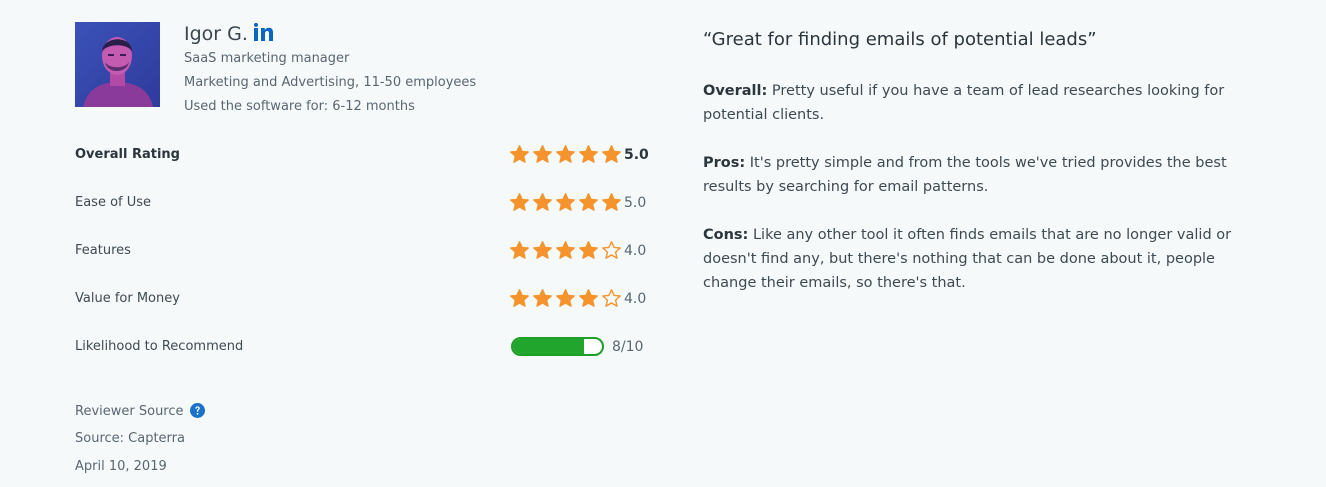 Image resolution: width=1326 pixels, height=487 pixels. I want to click on recommend-progress-bar, so click(557, 346).